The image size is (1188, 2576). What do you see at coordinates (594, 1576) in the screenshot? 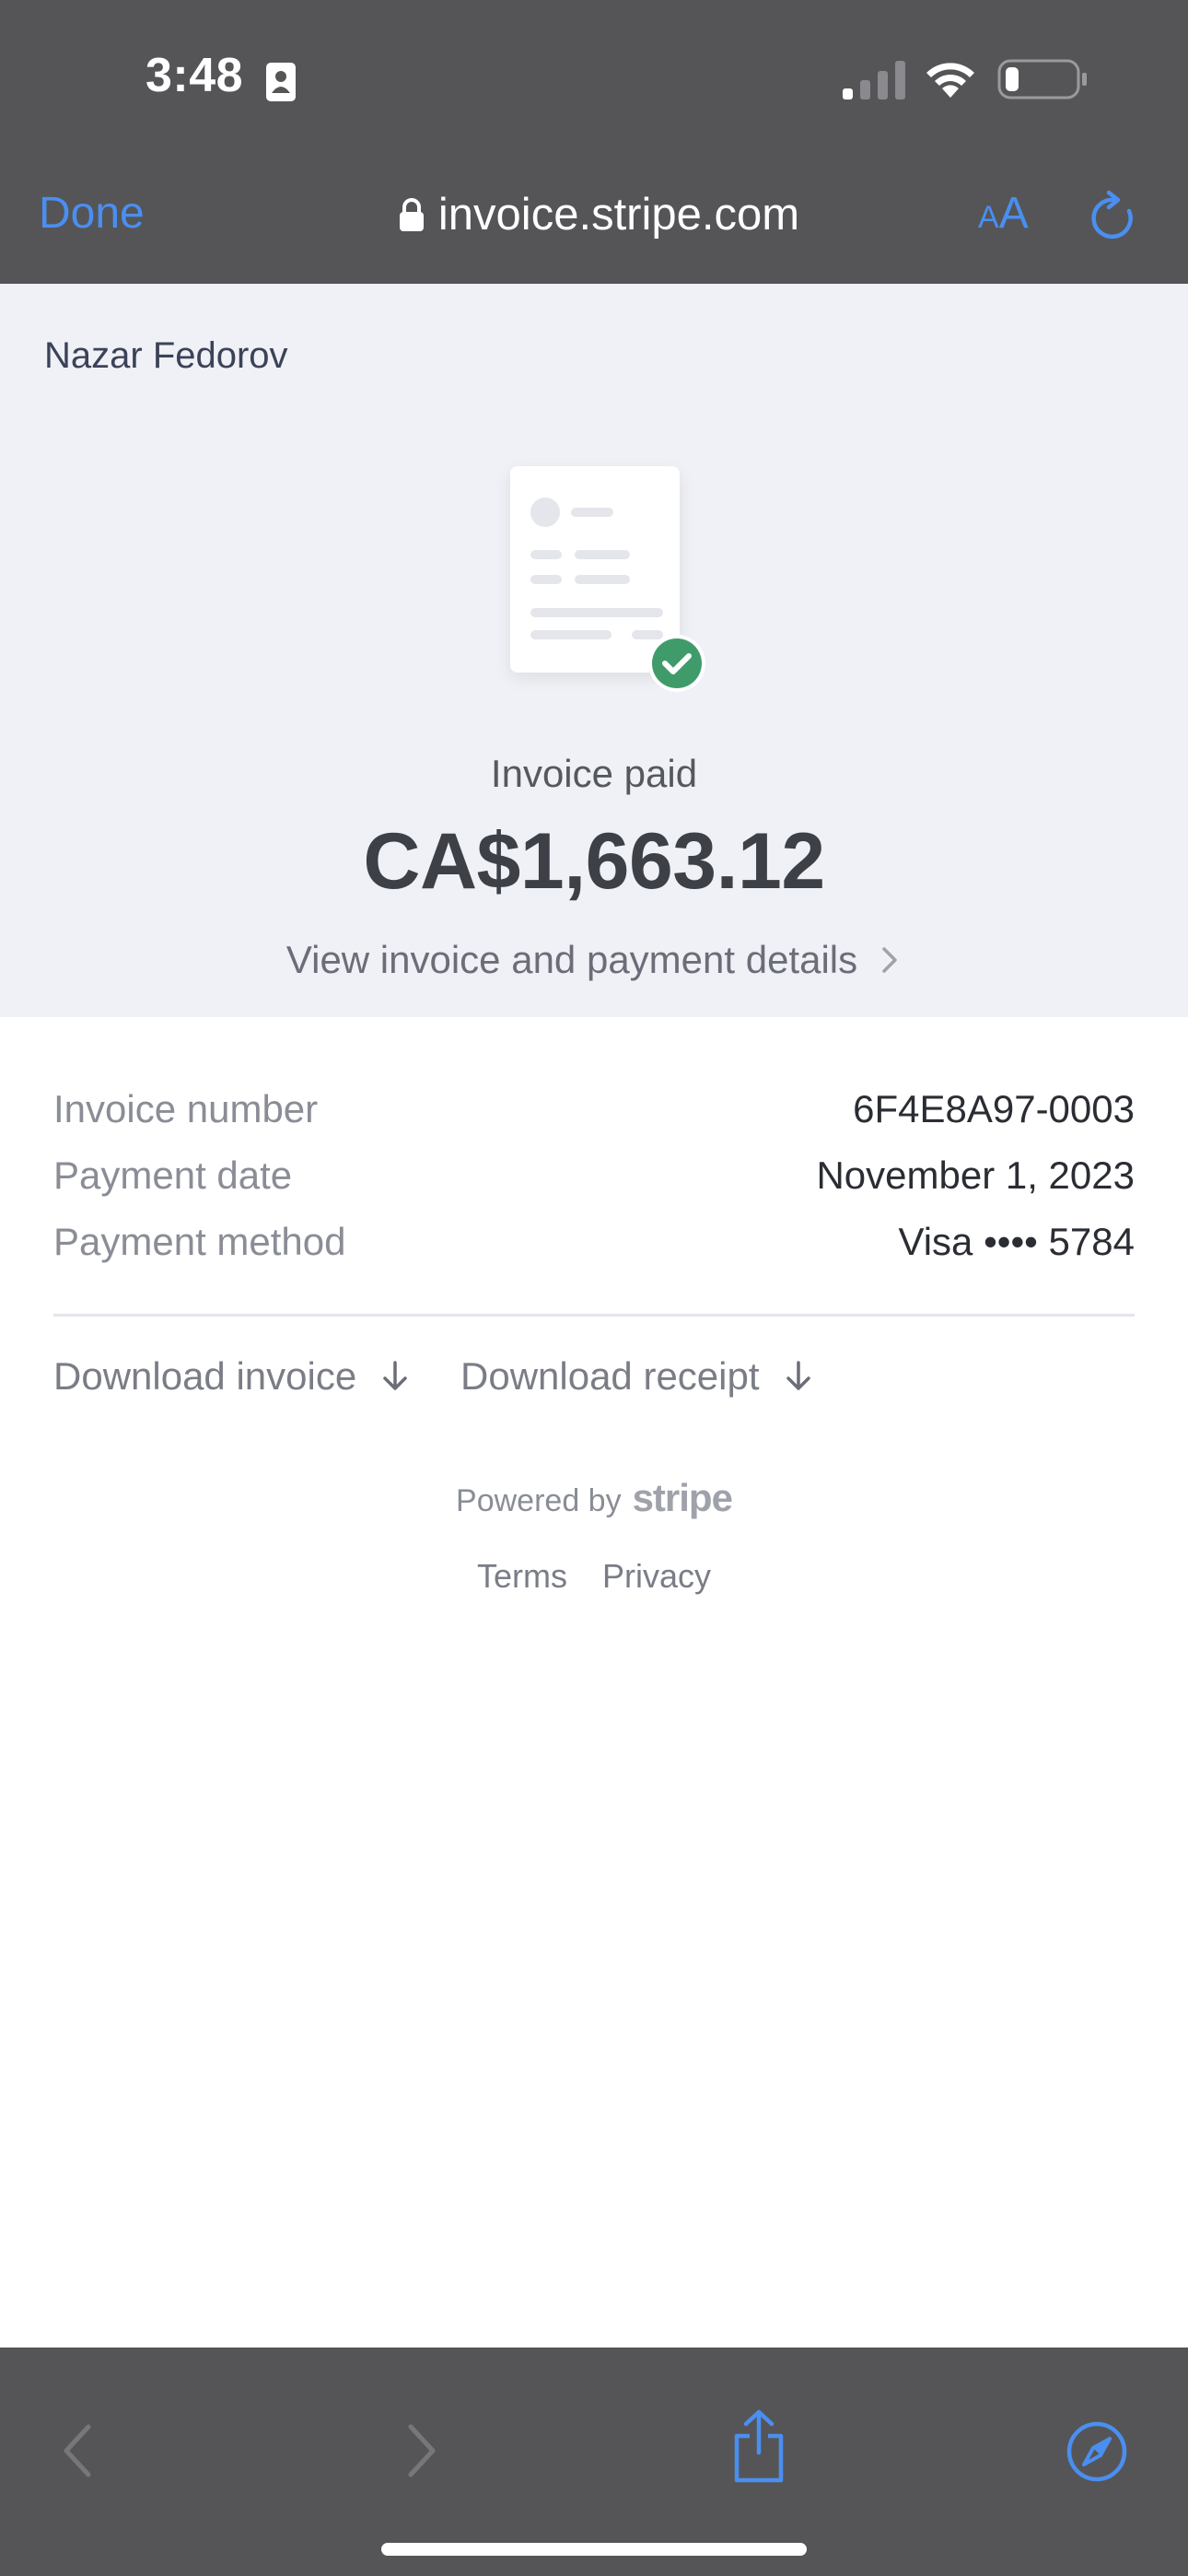
I see `footer-links: Terms Privacy` at bounding box center [594, 1576].